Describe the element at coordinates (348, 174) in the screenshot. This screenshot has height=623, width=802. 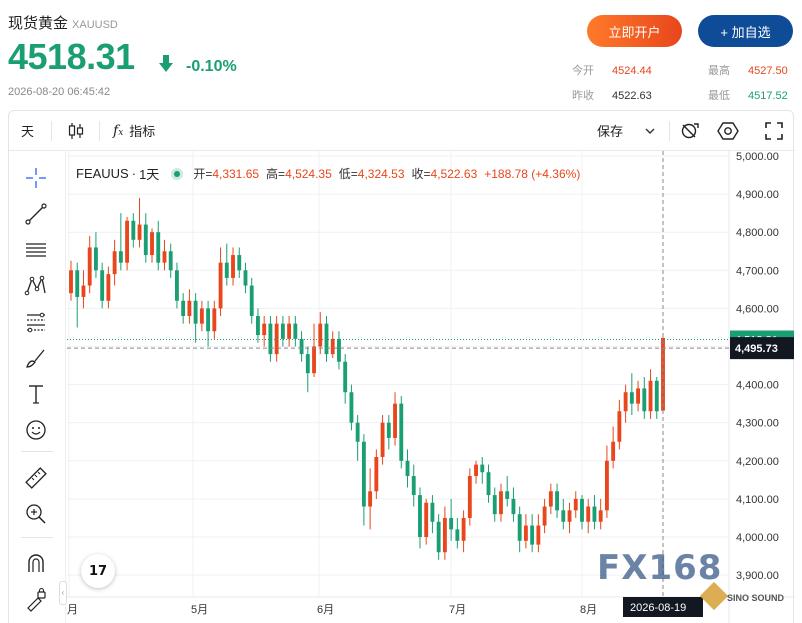
I see `legend-low-key: 低=` at that location.